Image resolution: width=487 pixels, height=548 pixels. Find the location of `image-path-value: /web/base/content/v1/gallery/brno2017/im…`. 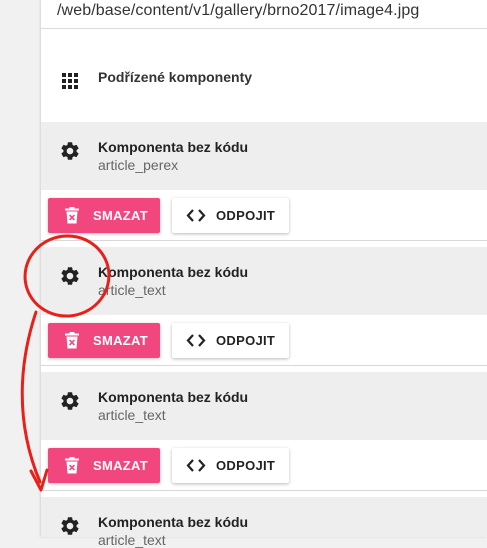

image-path-value: /web/base/content/v1/gallery/brno2017/im… is located at coordinates (238, 10).